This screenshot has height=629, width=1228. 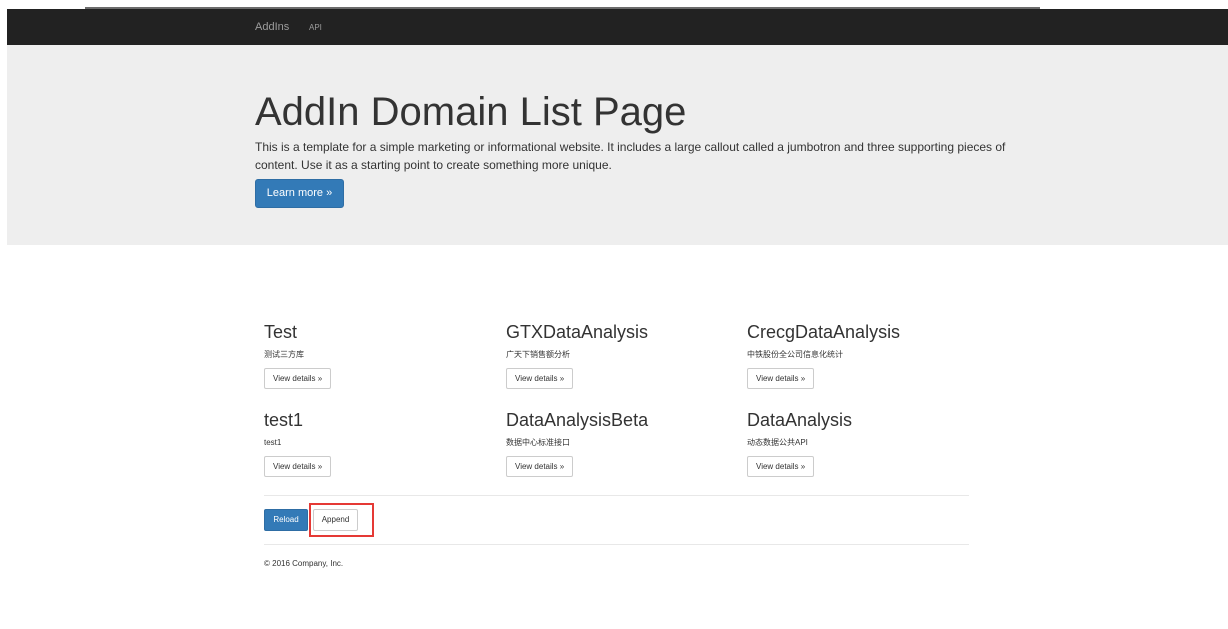 I want to click on domain-description: 动态数据公共API, so click(x=777, y=442).